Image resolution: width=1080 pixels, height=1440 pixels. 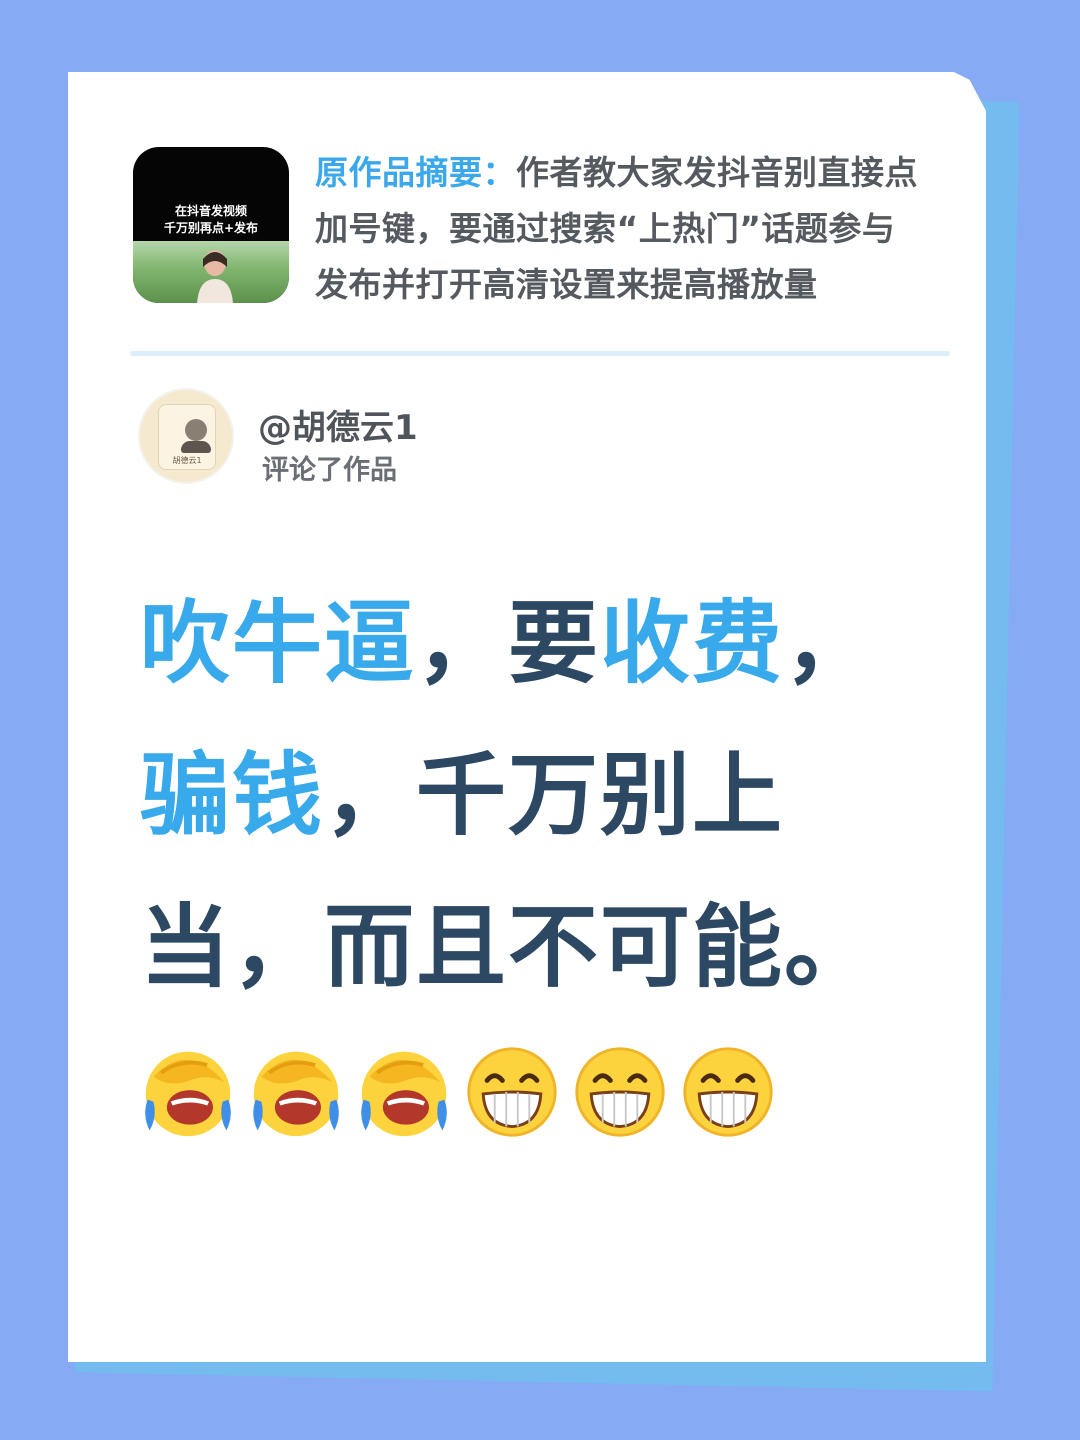 I want to click on divider, so click(x=540, y=353).